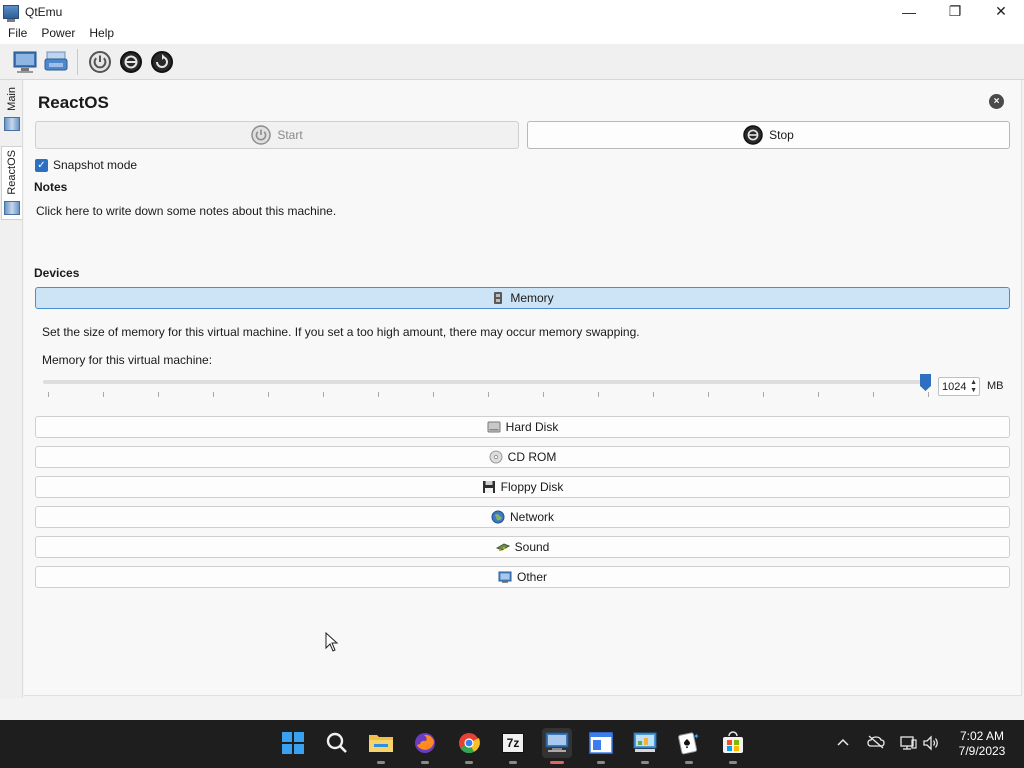  I want to click on chrome-icon, so click(469, 743).